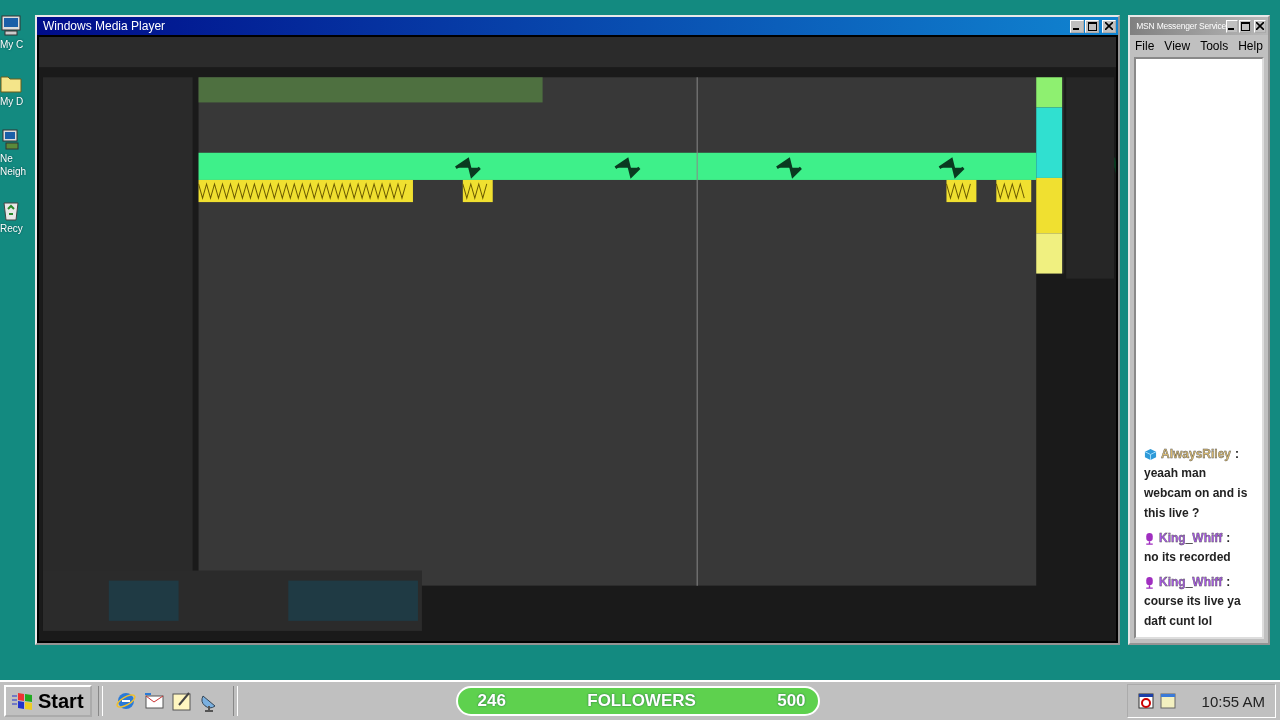  I want to click on menu-item: Tools, so click(1214, 46).